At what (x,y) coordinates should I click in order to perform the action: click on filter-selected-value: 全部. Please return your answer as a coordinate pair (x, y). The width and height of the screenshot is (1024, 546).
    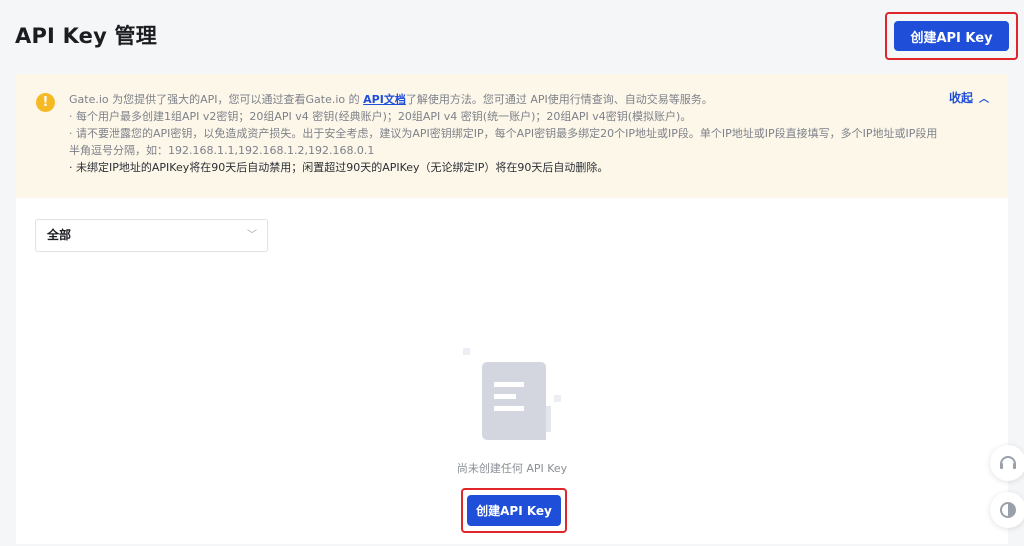
    Looking at the image, I should click on (59, 235).